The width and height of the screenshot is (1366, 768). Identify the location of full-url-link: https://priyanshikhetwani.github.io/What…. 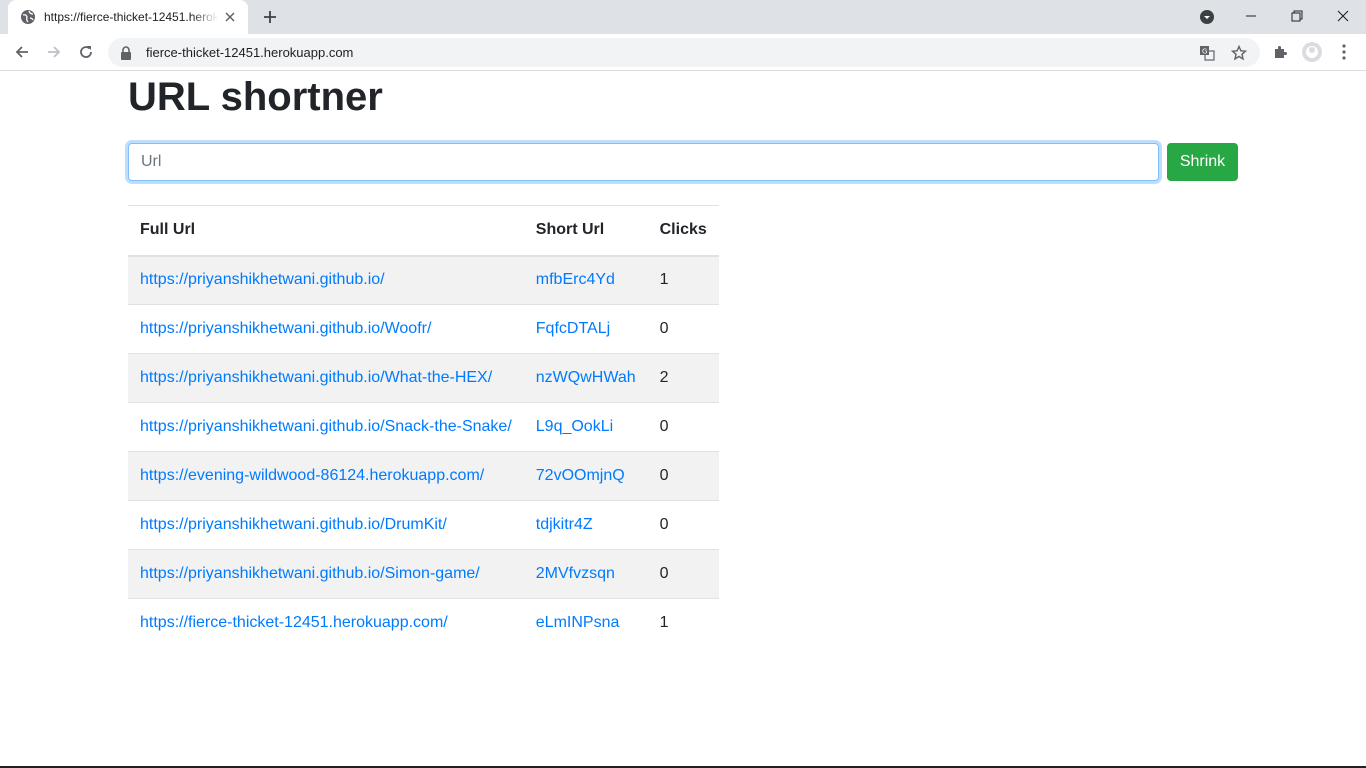
(316, 377).